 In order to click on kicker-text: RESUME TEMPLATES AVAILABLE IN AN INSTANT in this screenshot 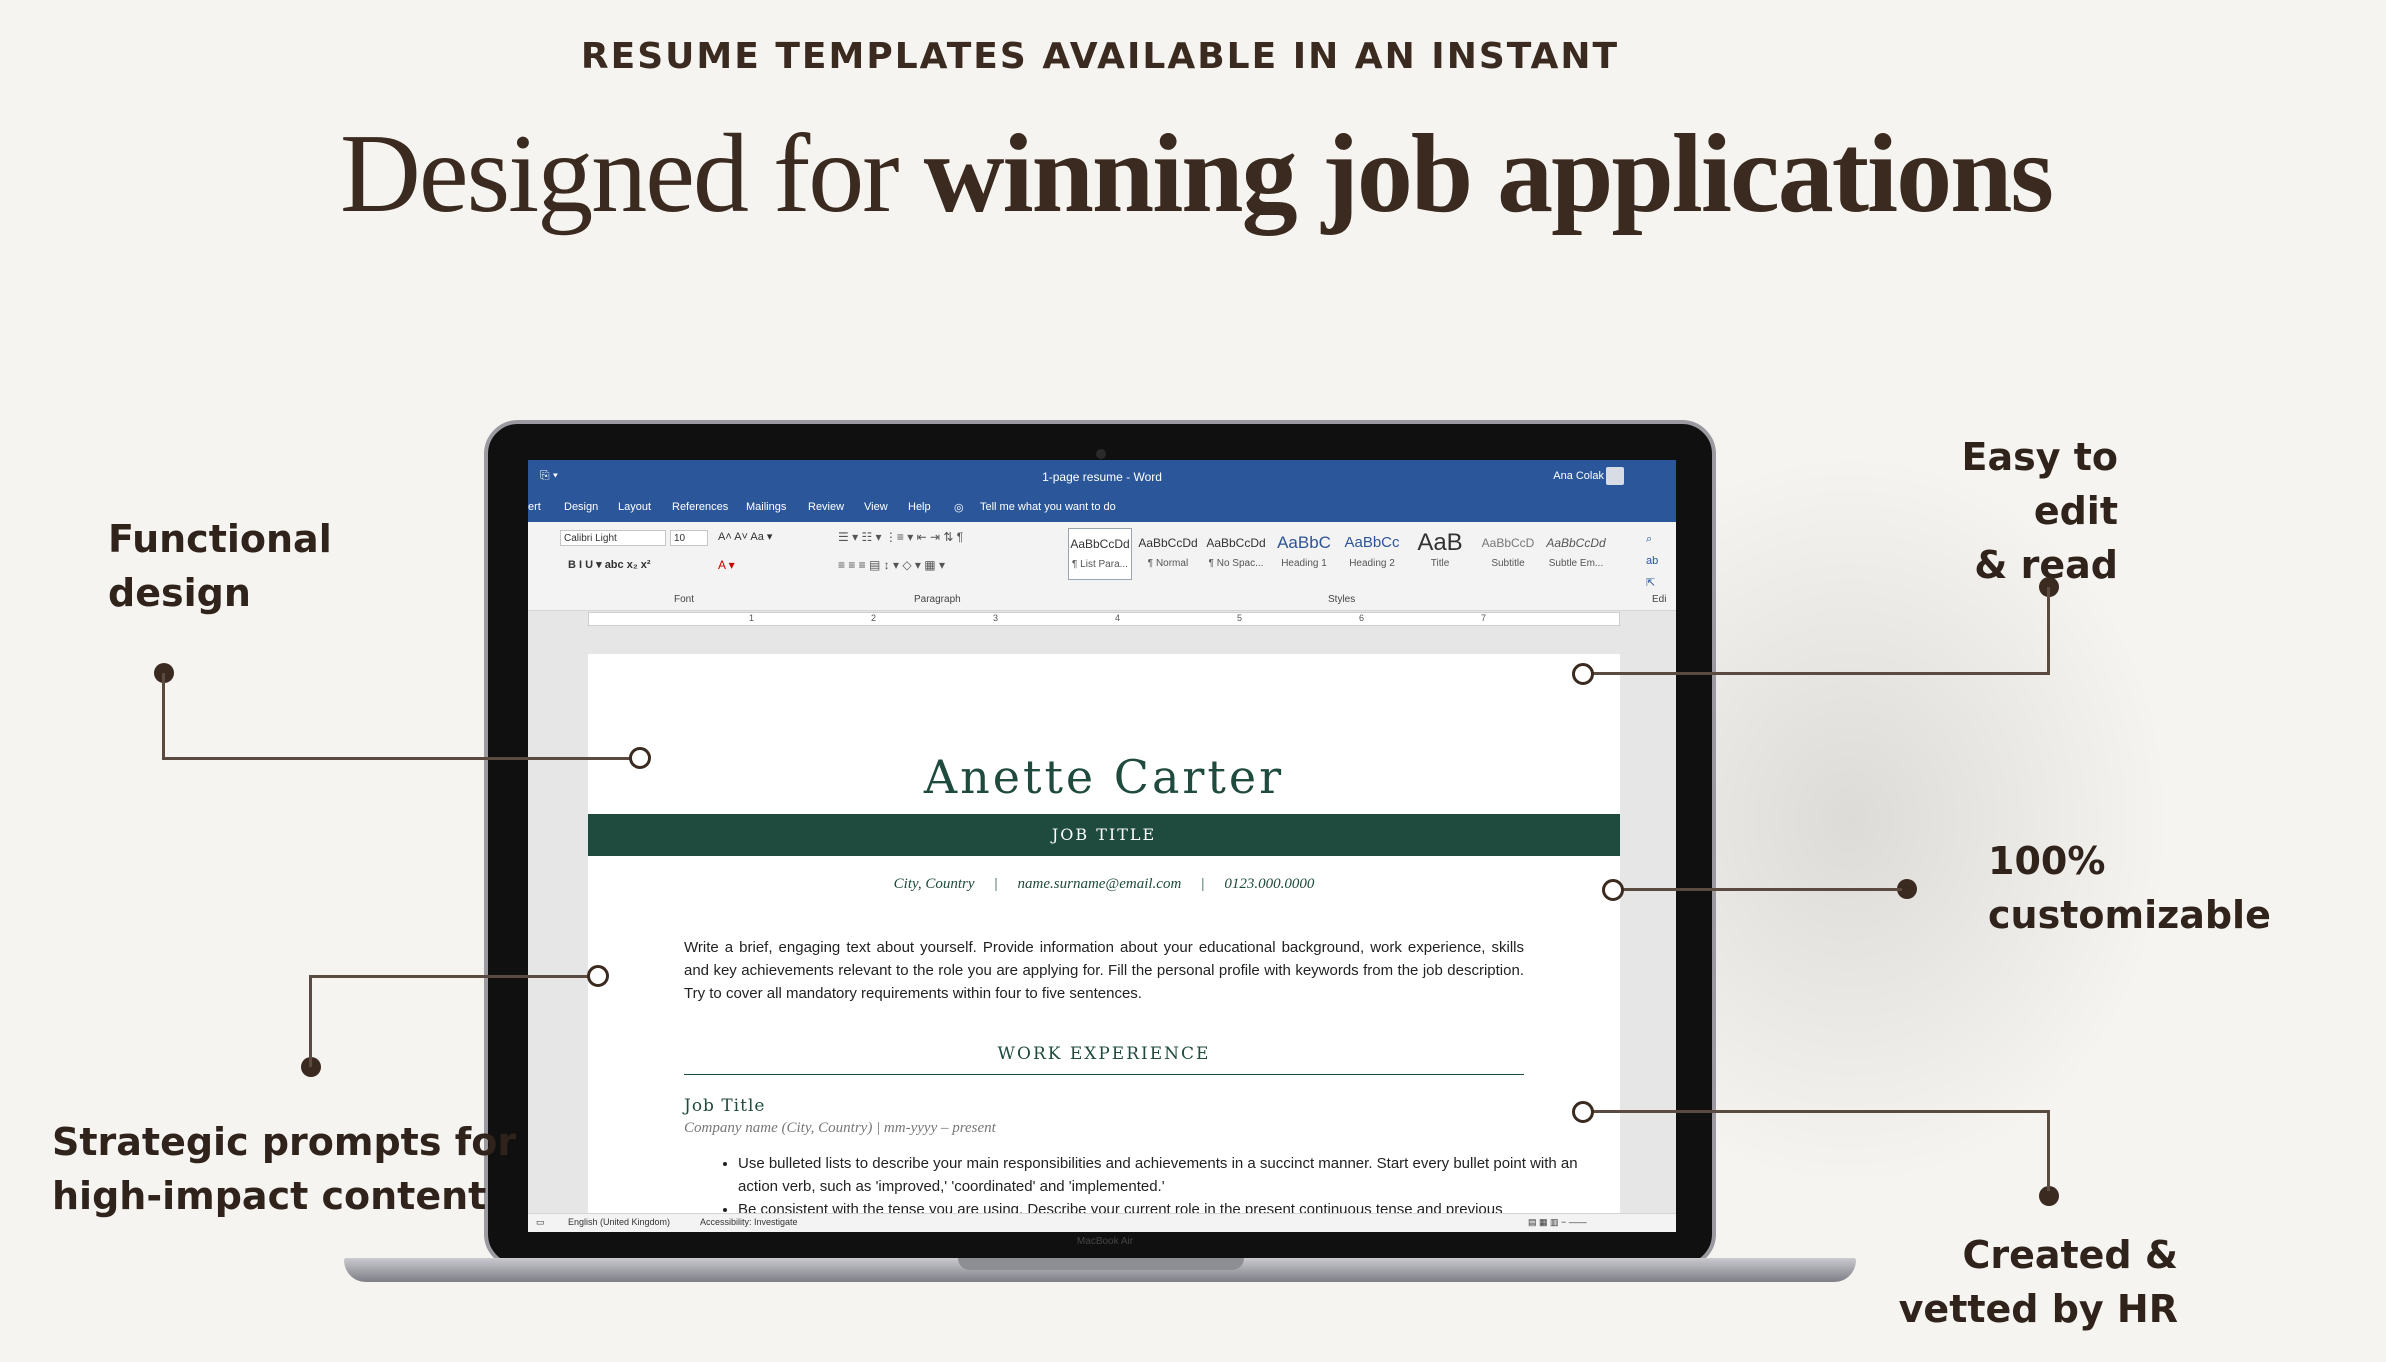, I will do `click(1100, 56)`.